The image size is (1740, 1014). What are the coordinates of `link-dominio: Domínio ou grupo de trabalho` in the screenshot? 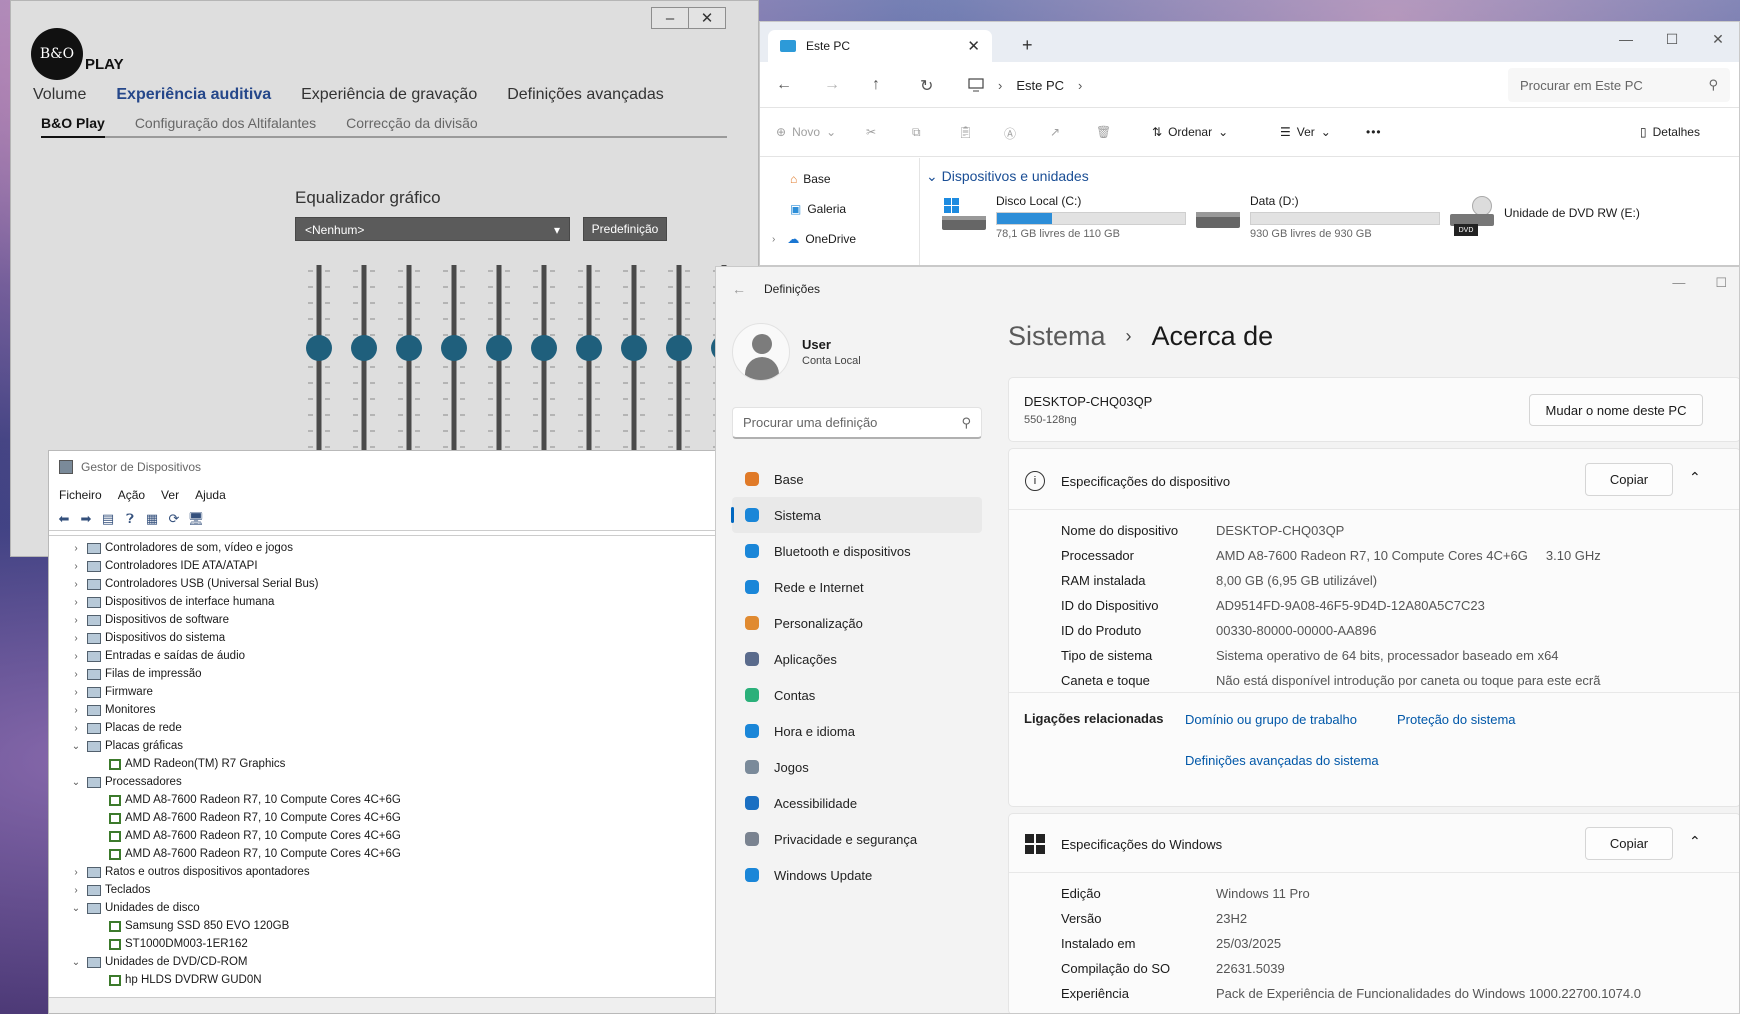 It's located at (1271, 719).